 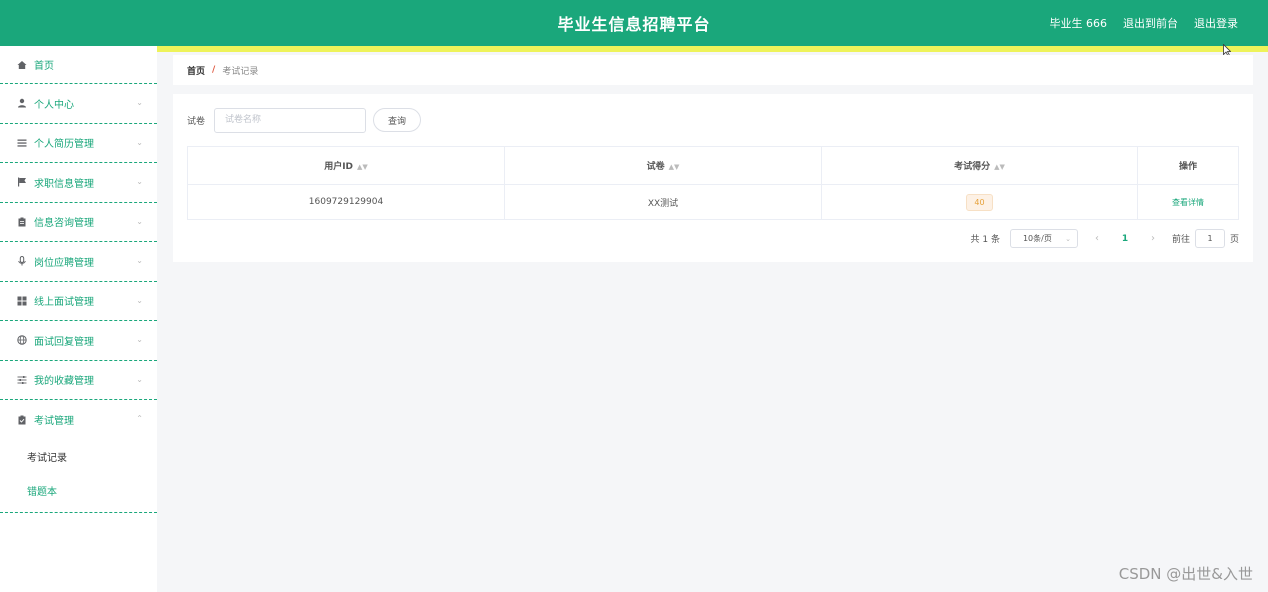 What do you see at coordinates (22, 301) in the screenshot?
I see `grid-icon` at bounding box center [22, 301].